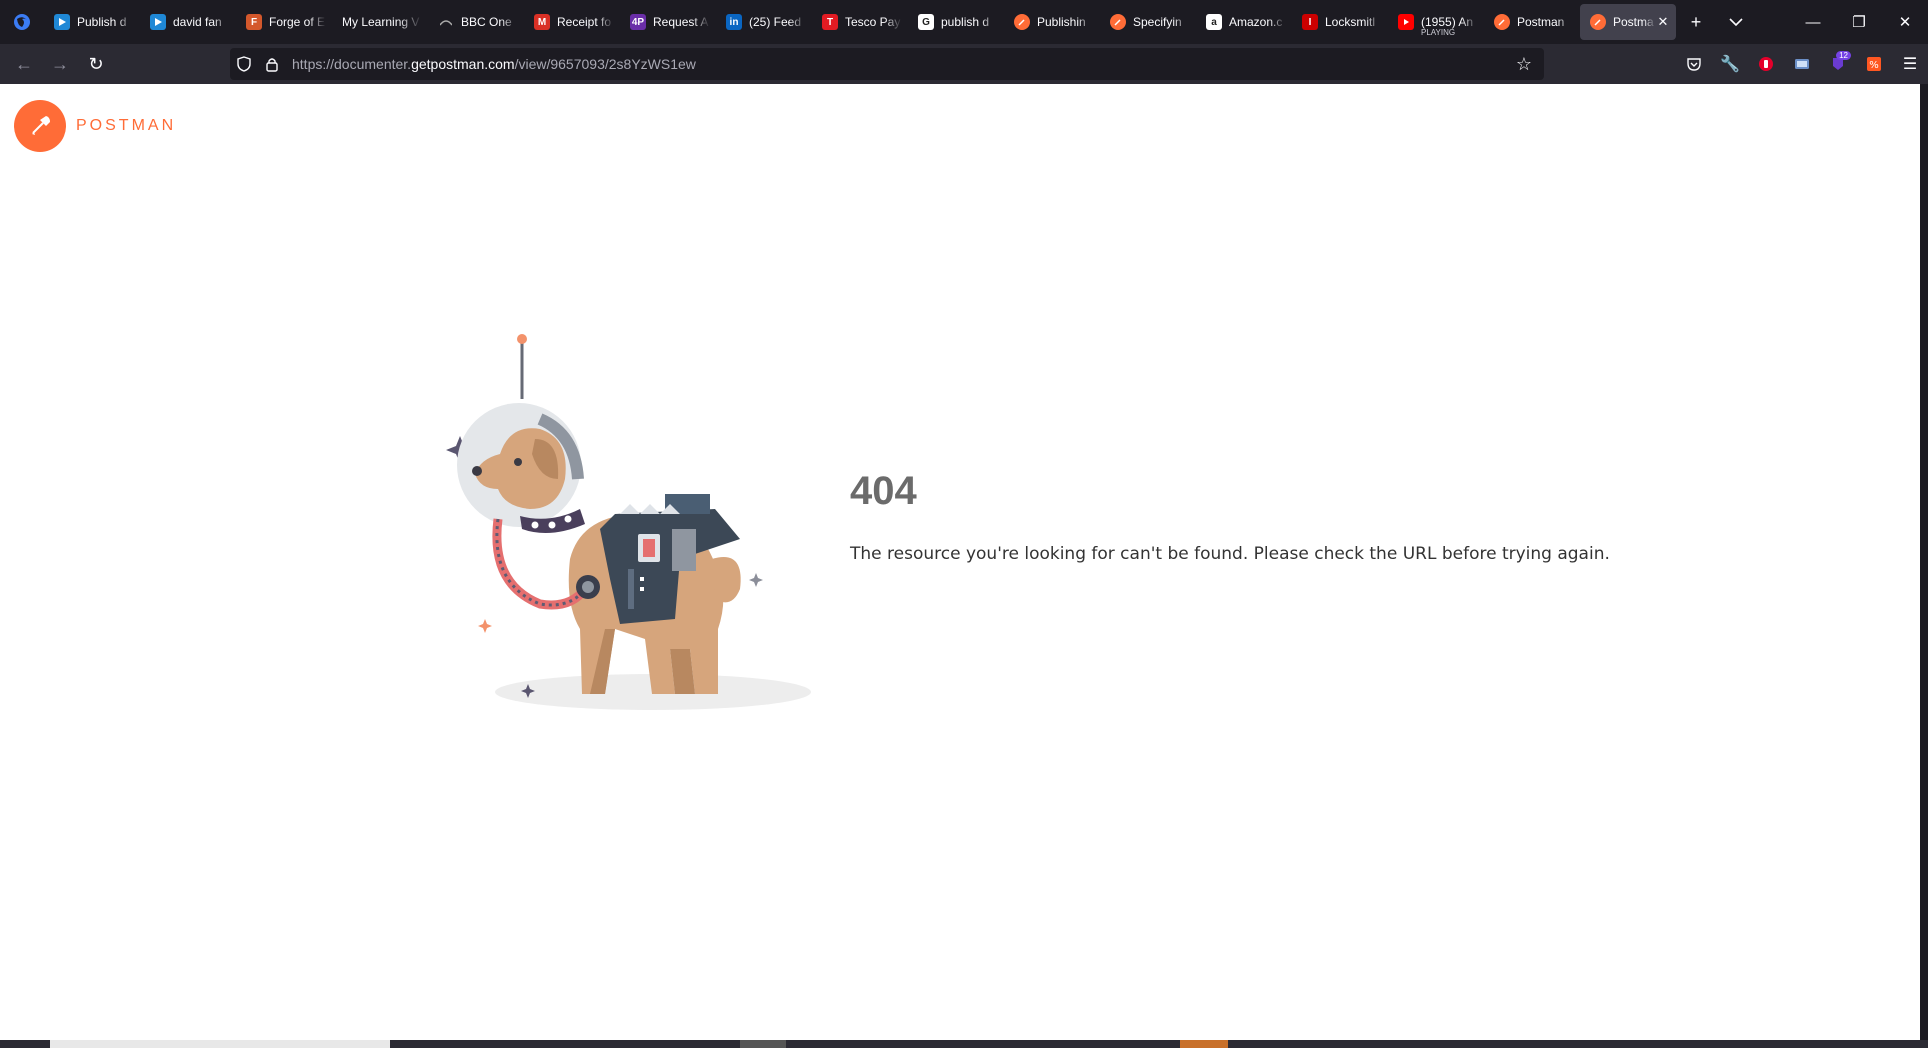 The height and width of the screenshot is (1048, 1928). I want to click on new-tab-button: +, so click(1696, 22).